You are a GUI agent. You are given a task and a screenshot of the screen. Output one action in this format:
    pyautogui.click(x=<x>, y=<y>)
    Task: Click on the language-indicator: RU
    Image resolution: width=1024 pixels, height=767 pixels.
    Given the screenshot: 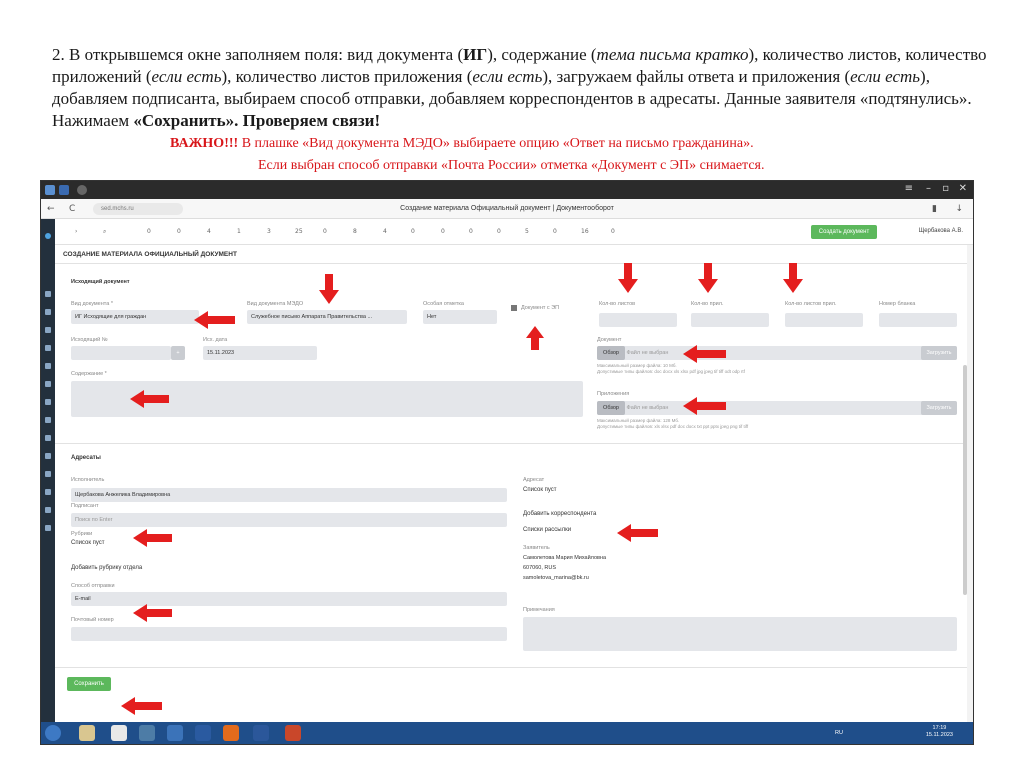 What is the action you would take?
    pyautogui.click(x=839, y=733)
    